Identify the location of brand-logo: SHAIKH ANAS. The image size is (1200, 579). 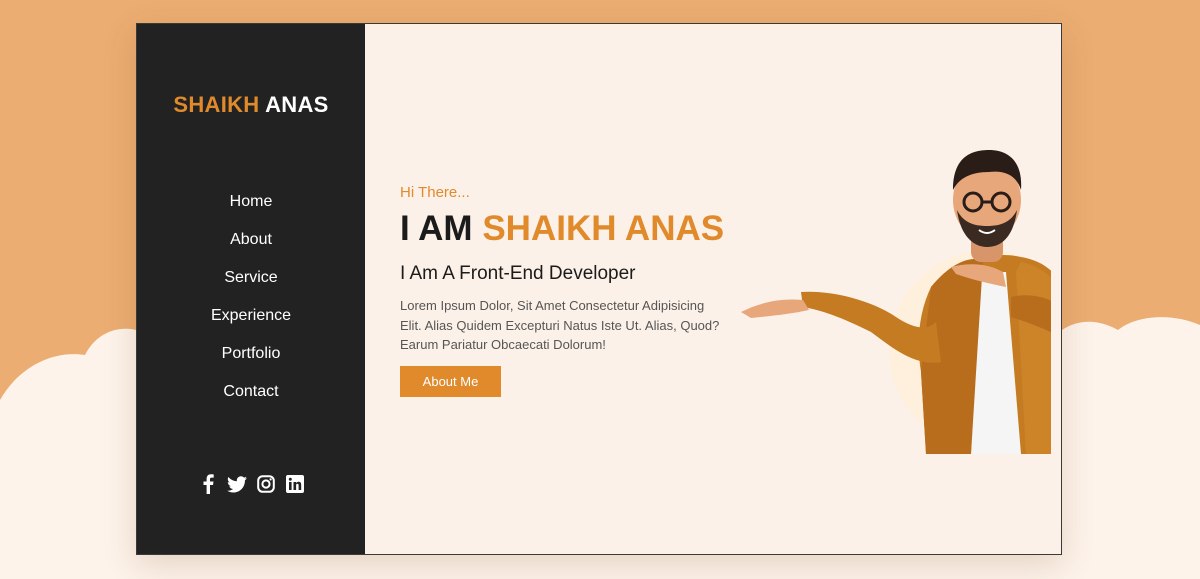
(251, 105).